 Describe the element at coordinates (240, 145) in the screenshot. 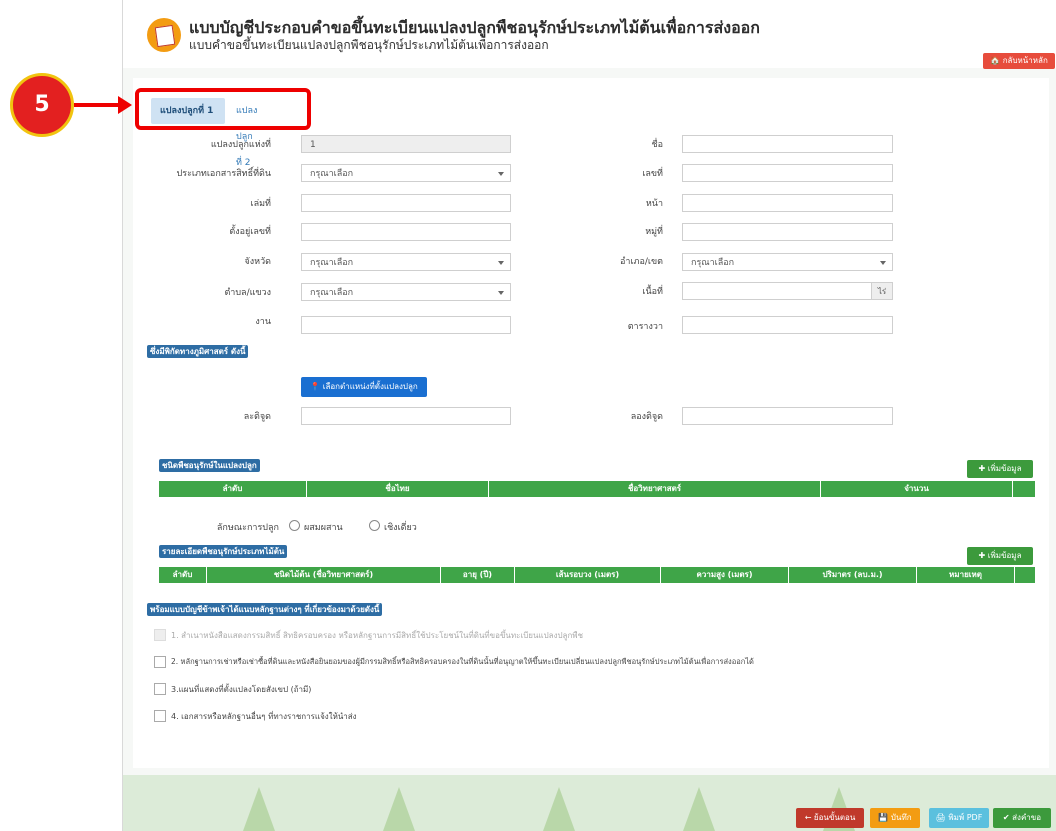

I see `plot-no-label: แปลงปลูกแห่งที่` at that location.